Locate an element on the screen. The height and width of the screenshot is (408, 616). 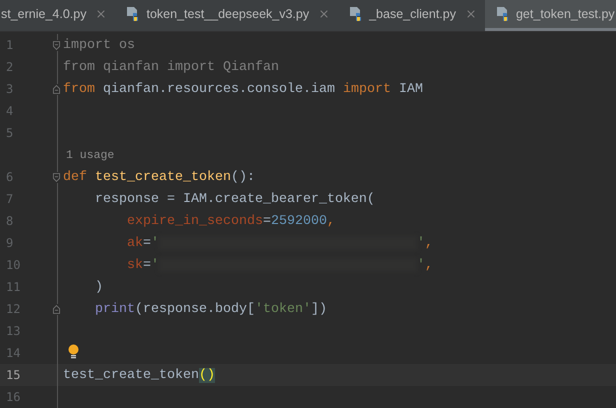
code-line: response = IAM.create_bearer_token( is located at coordinates (234, 199).